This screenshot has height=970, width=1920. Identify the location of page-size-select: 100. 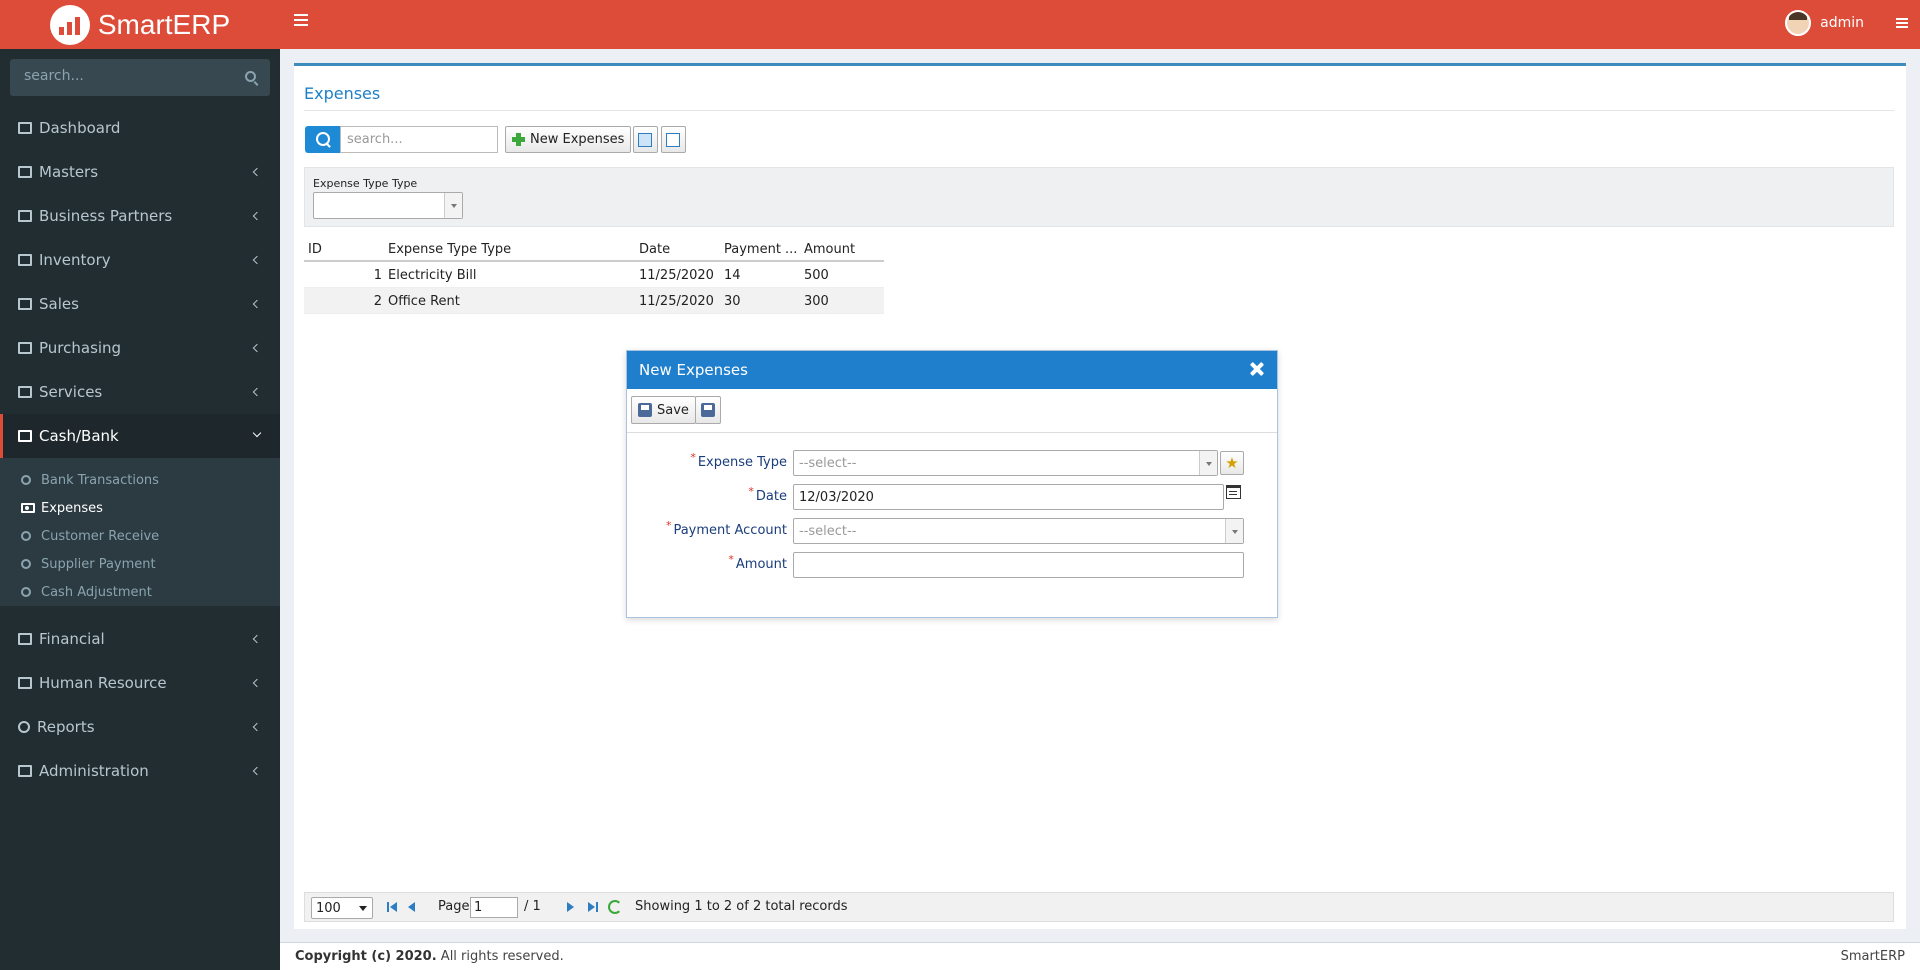
(342, 908).